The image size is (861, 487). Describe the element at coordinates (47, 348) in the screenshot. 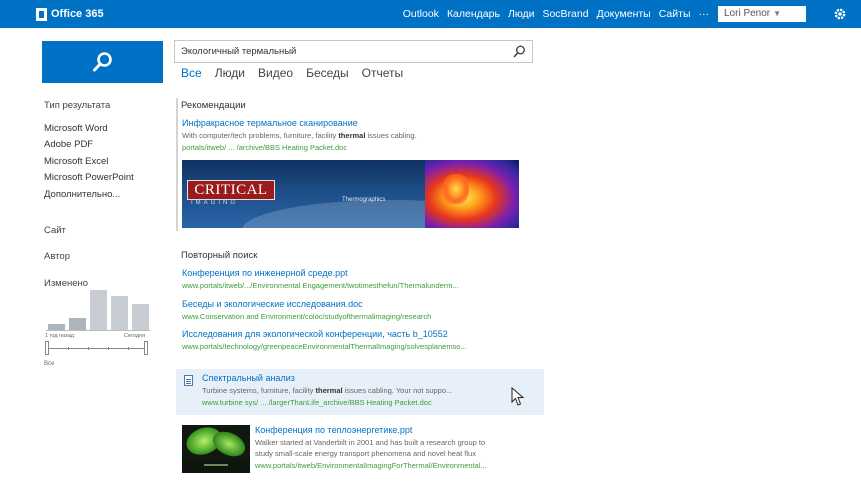

I see `slider-handle-left` at that location.